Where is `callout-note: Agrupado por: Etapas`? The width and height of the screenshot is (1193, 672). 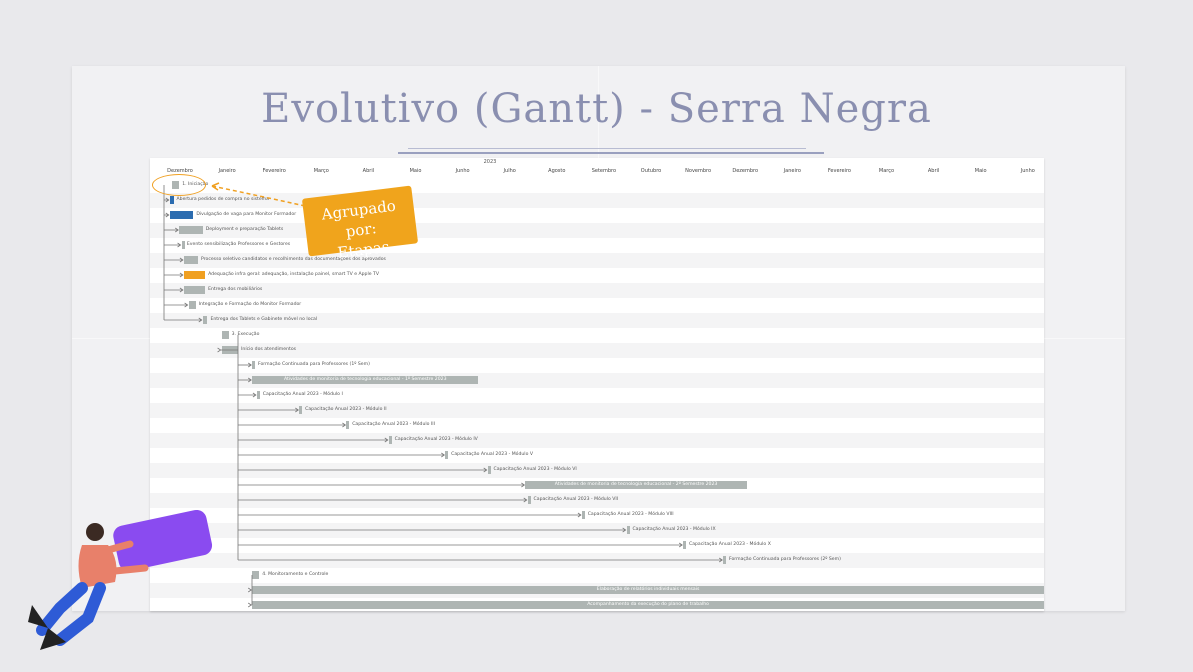
callout-note: Agrupado por: Etapas is located at coordinates (360, 223).